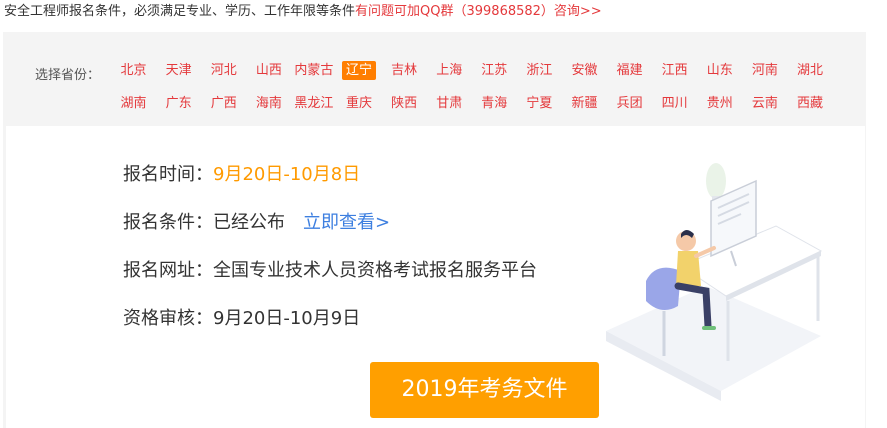 This screenshot has width=887, height=428. Describe the element at coordinates (484, 390) in the screenshot. I see `exam-documents-button: 2019年考务文件` at that location.